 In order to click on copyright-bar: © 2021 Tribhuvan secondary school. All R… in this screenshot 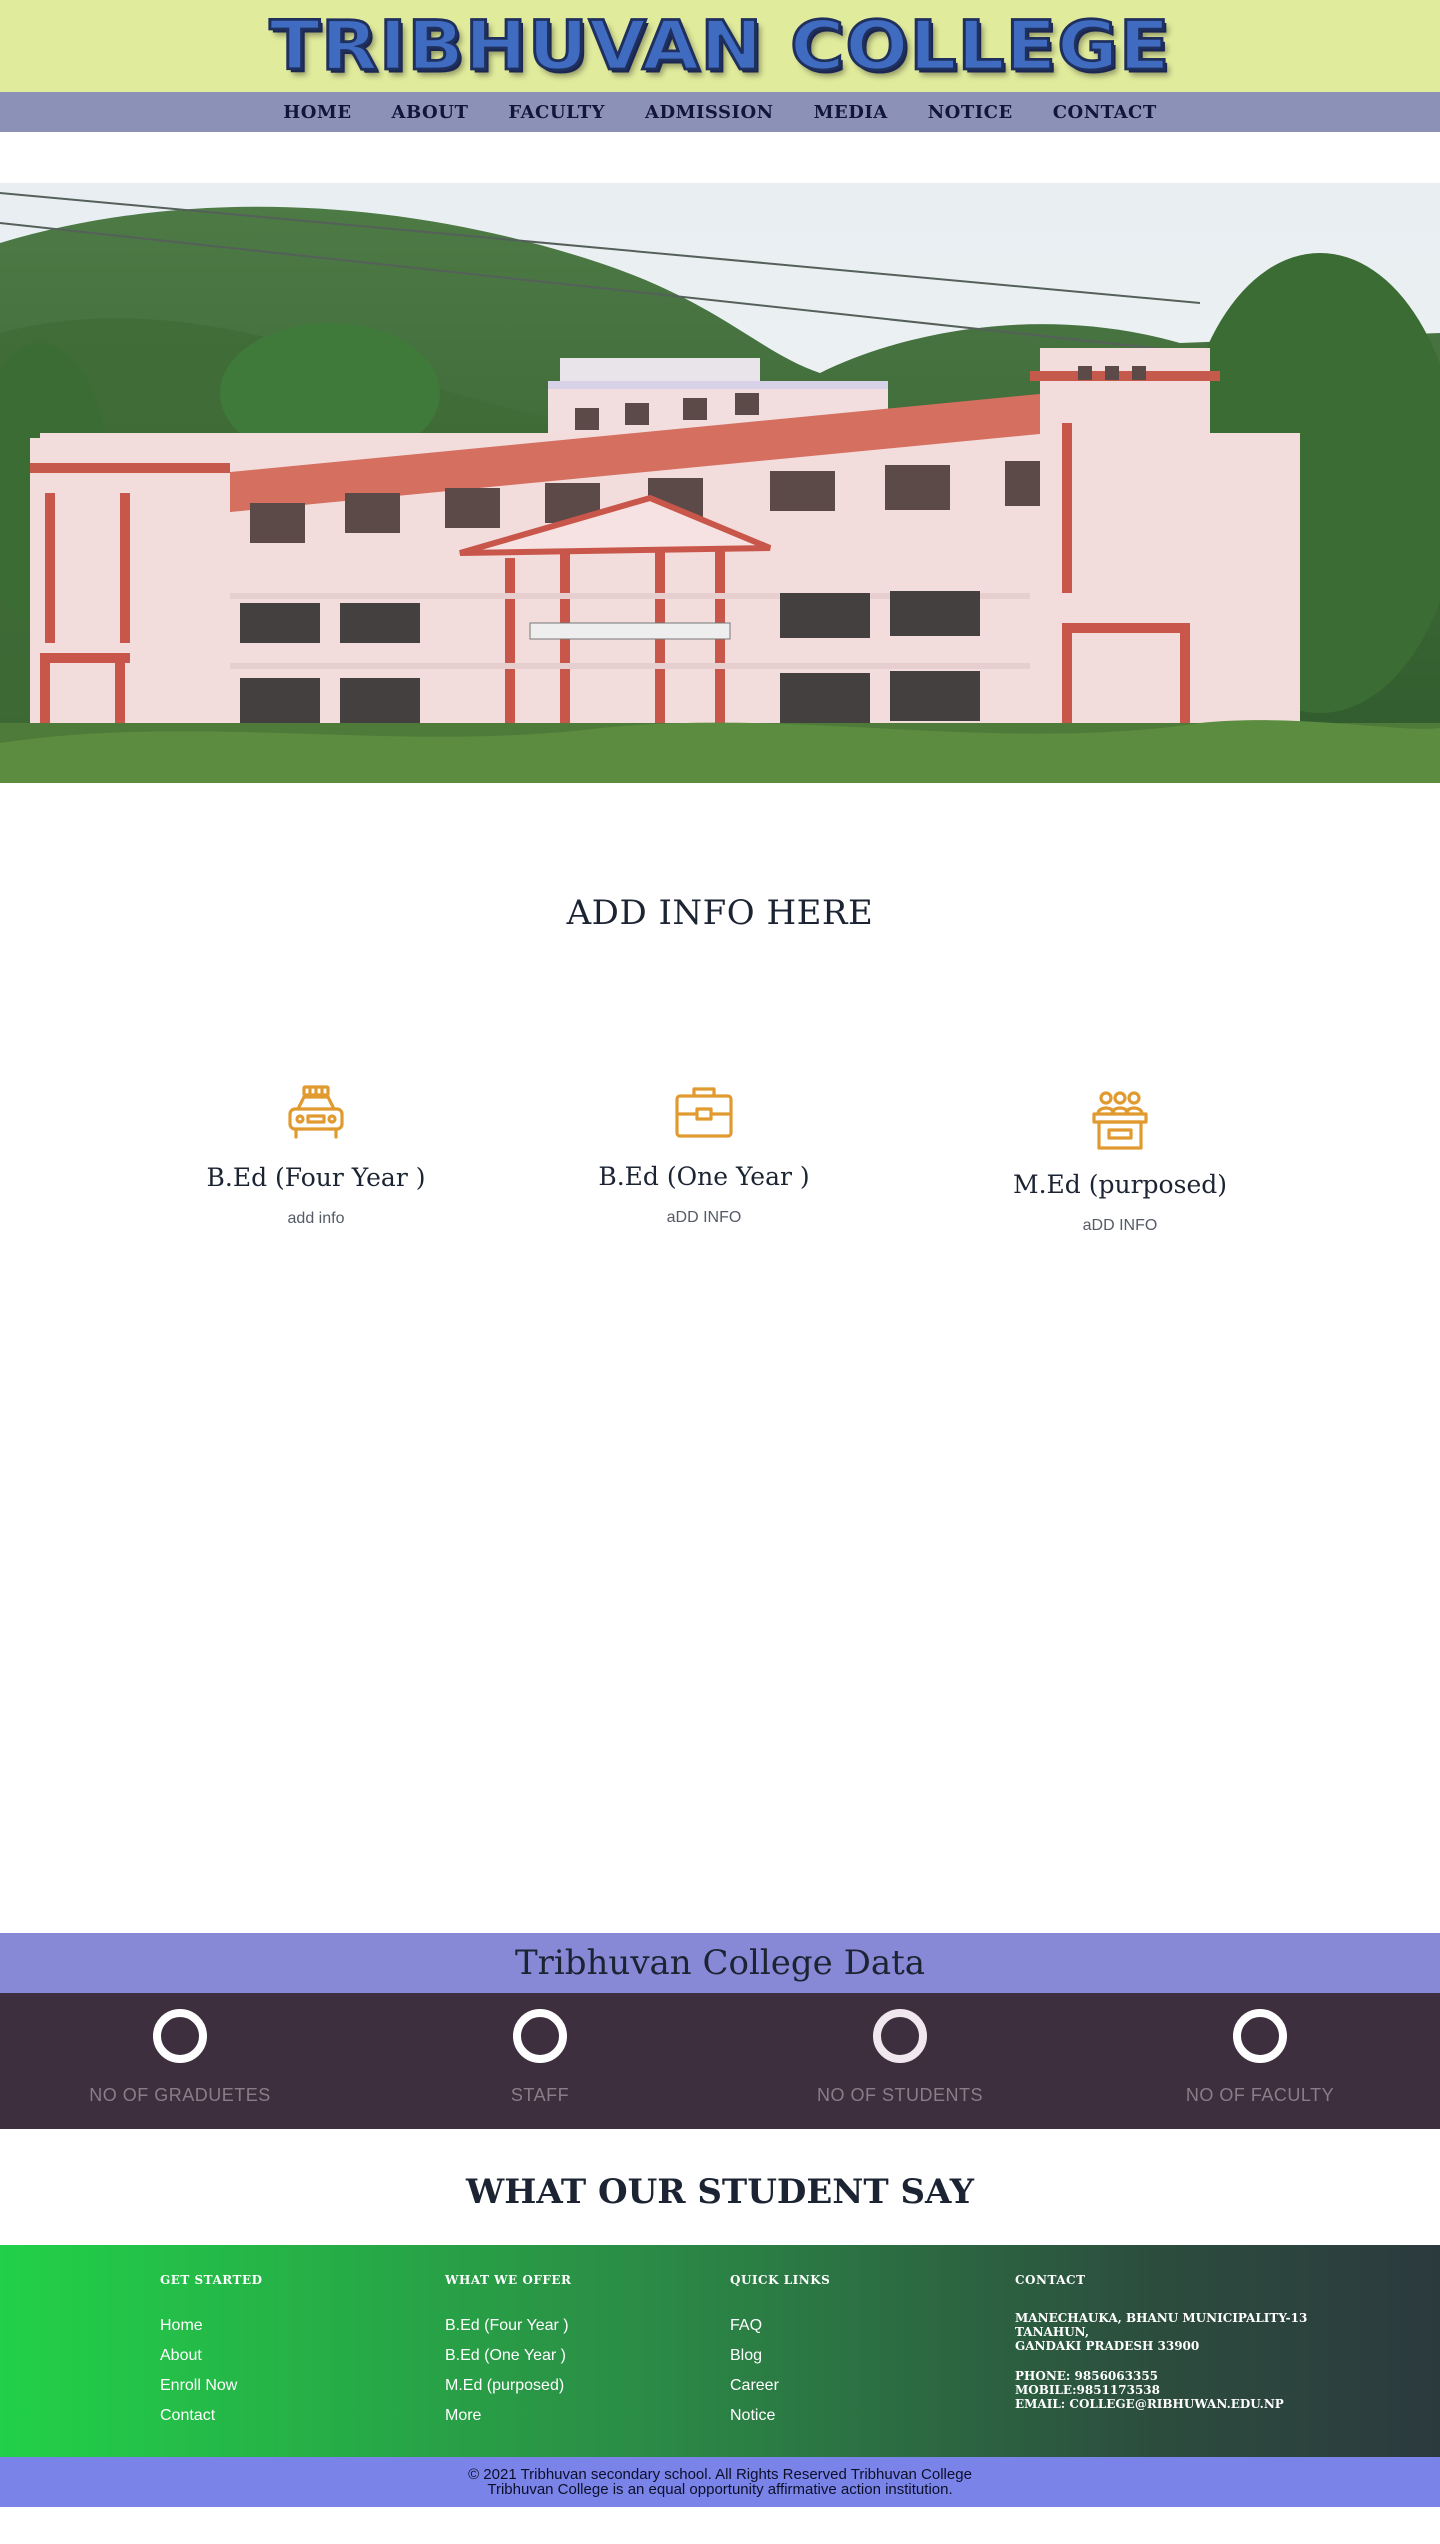, I will do `click(720, 2482)`.